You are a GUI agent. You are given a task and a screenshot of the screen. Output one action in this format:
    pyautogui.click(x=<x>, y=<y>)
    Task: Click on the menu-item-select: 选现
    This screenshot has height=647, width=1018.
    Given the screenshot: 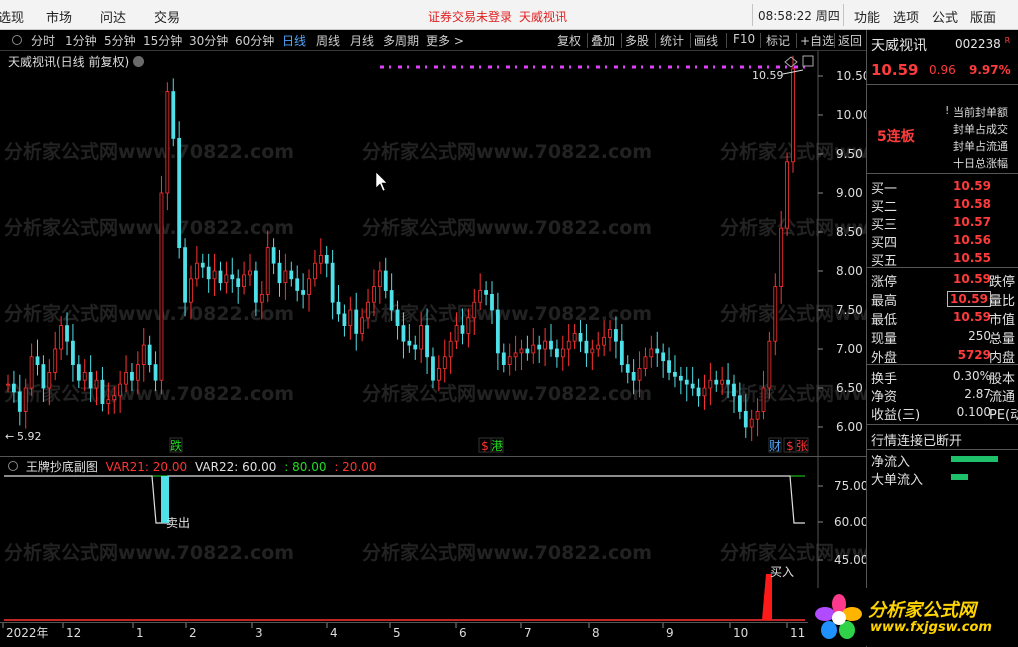 What is the action you would take?
    pyautogui.click(x=12, y=16)
    